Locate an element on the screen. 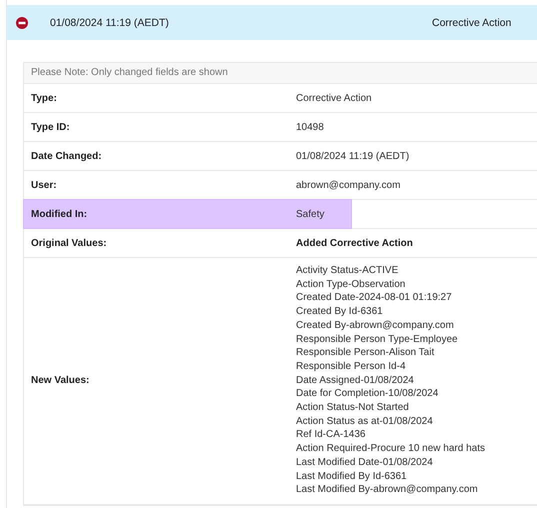 This screenshot has height=508, width=537. field-label: New Values: is located at coordinates (60, 380).